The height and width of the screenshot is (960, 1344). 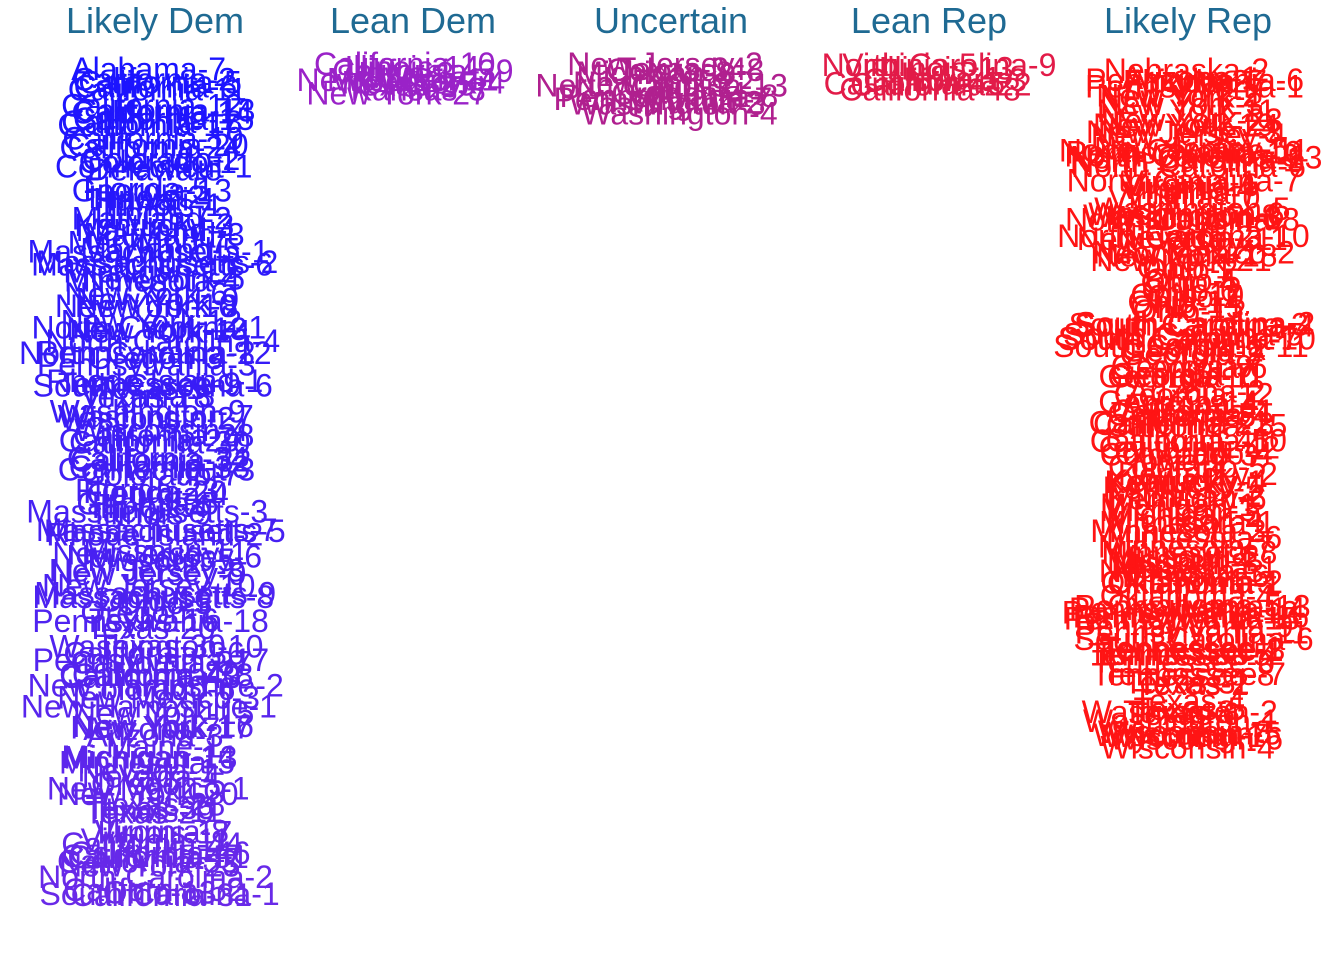 I want to click on district-label: Wisconsin-4, so click(x=1188, y=748).